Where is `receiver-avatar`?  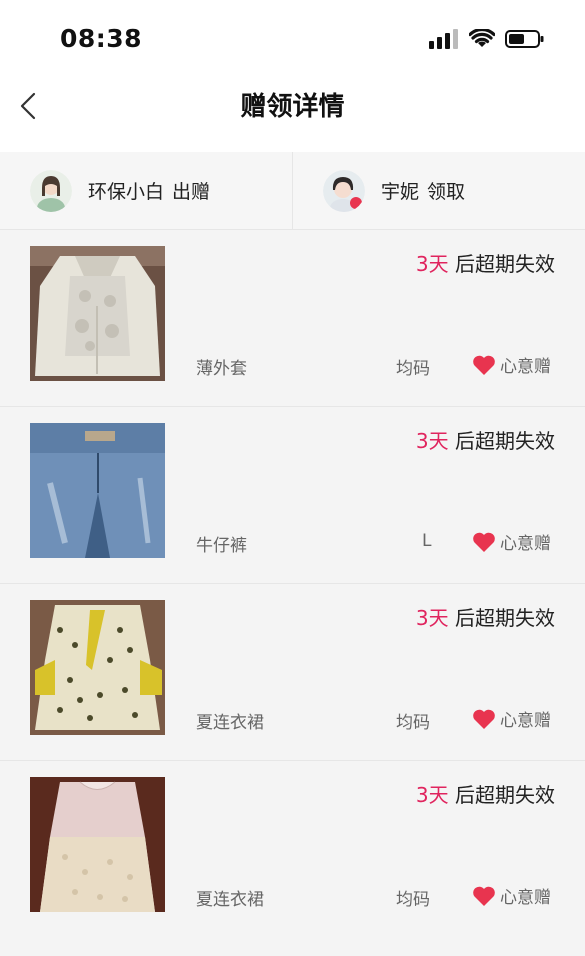 receiver-avatar is located at coordinates (344, 190).